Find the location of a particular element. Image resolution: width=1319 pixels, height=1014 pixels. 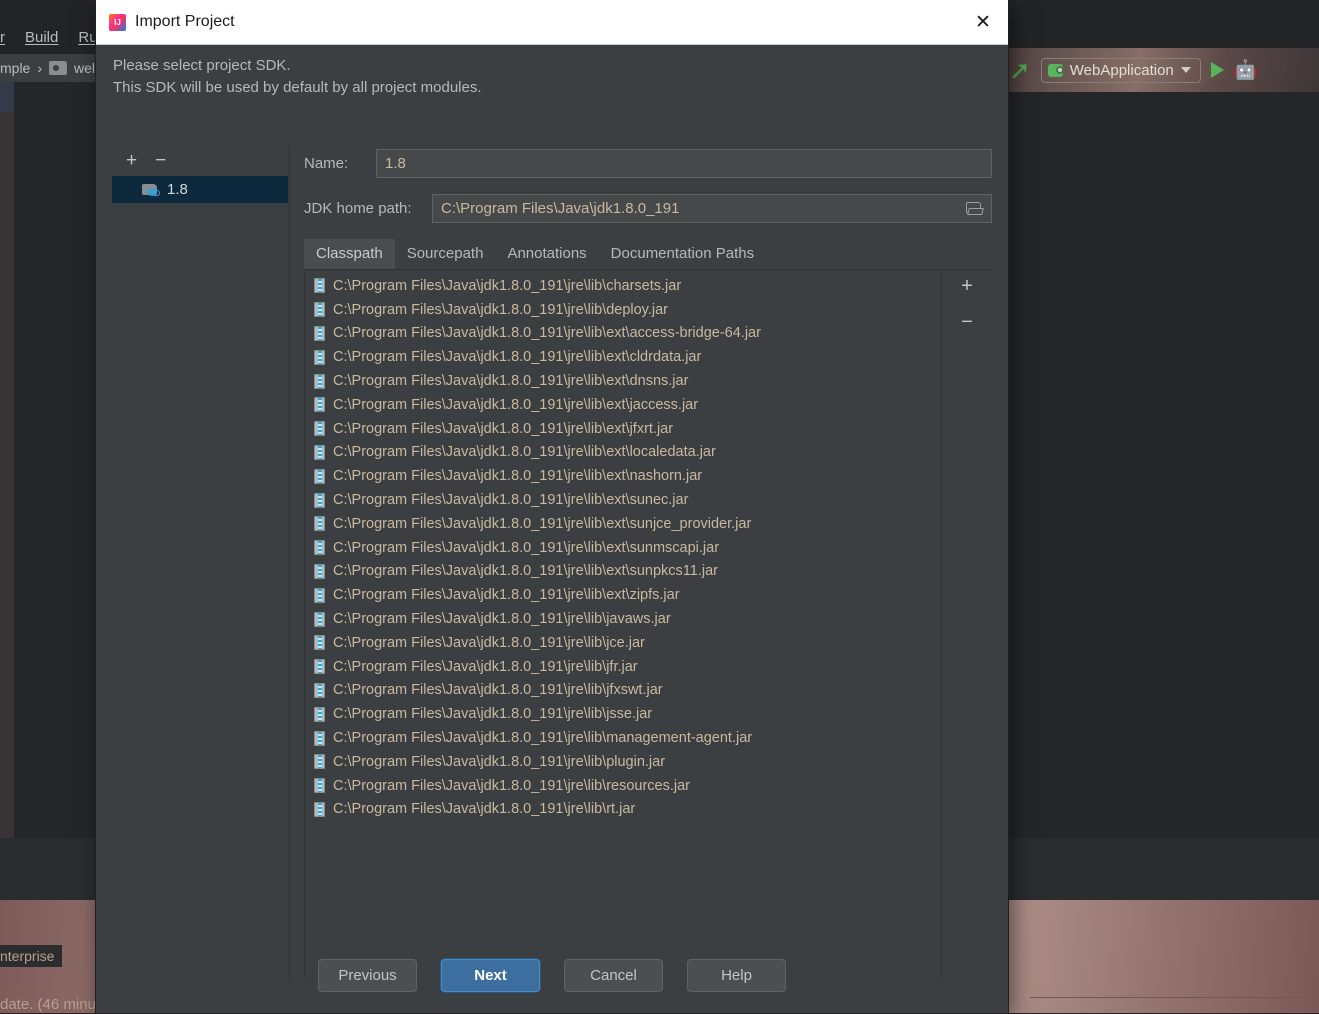

chevron-down-icon is located at coordinates (1186, 70).